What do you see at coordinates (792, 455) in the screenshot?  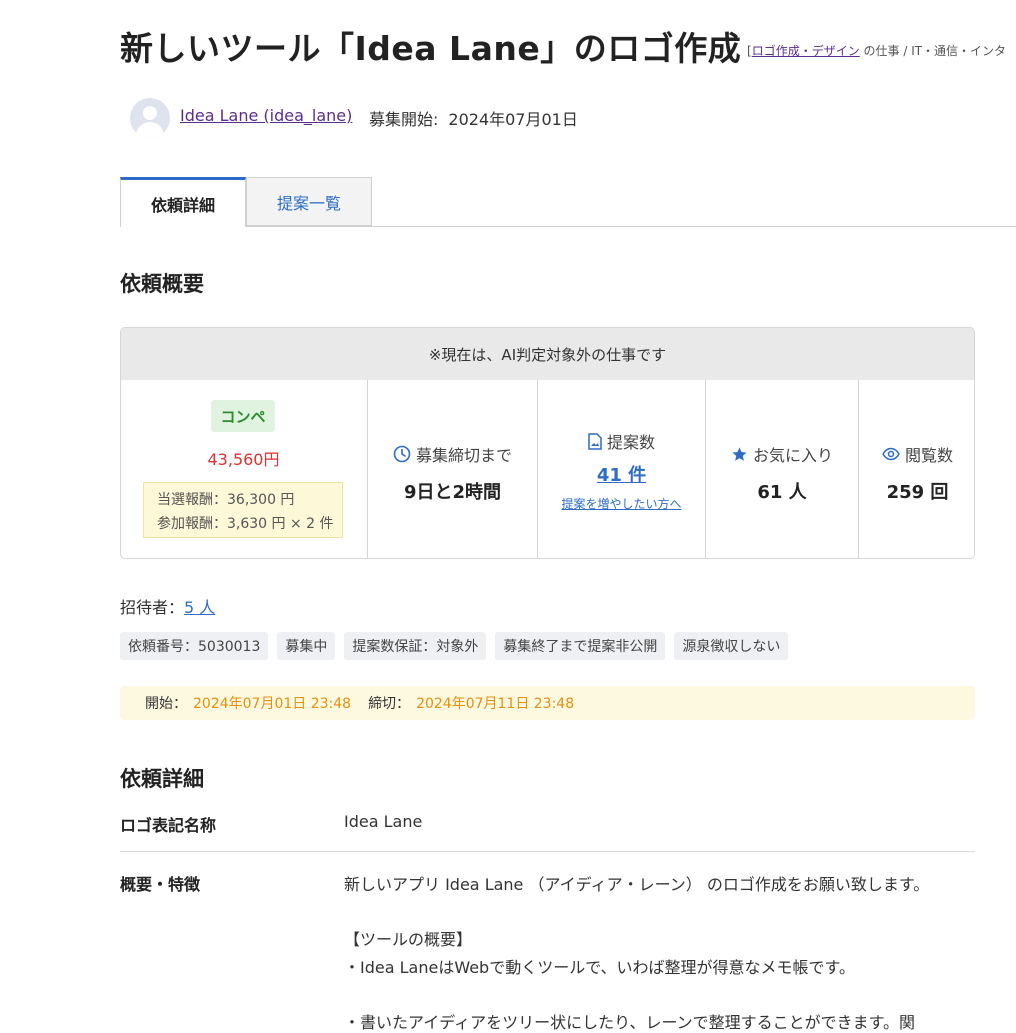 I see `favorites-label: お気に入り` at bounding box center [792, 455].